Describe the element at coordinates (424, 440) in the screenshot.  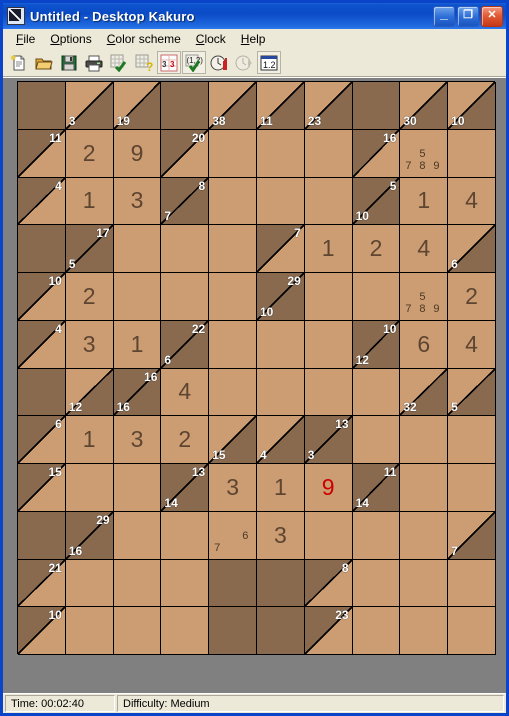
I see `entry-cell-r8c9` at that location.